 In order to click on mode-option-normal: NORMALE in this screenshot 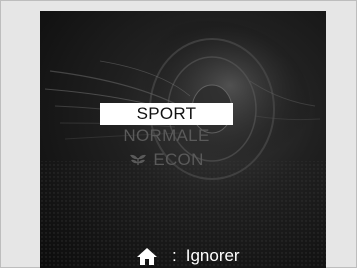, I will do `click(166, 136)`.